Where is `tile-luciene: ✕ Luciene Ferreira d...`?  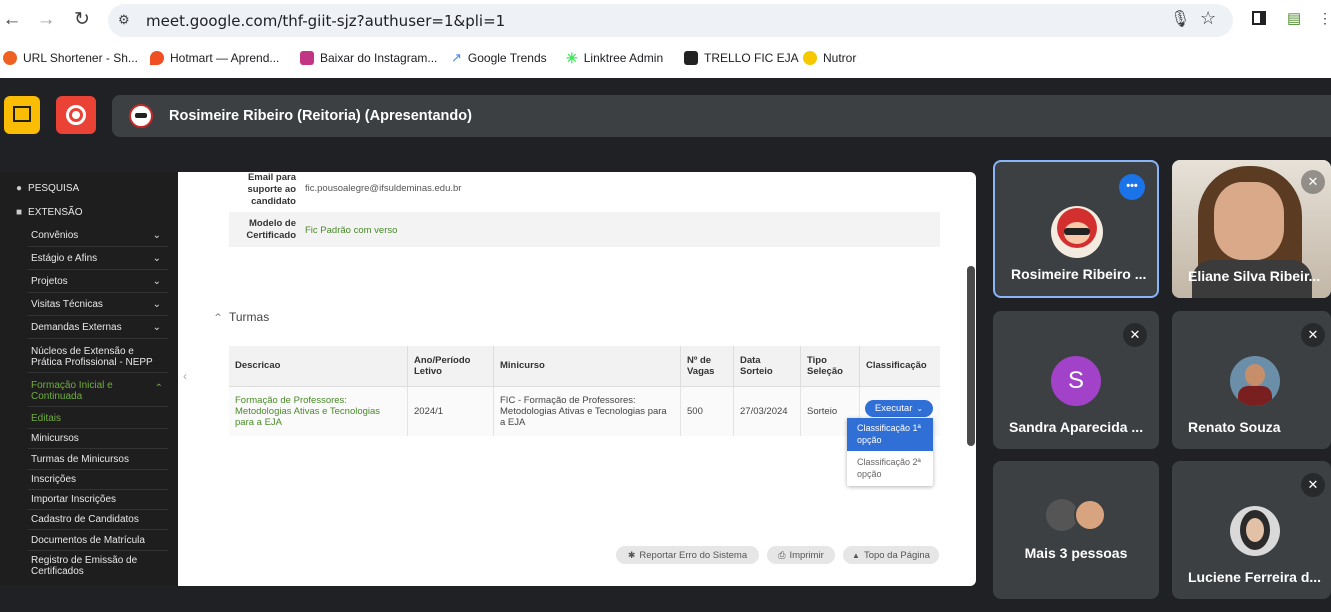
tile-luciene: ✕ Luciene Ferreira d... is located at coordinates (1251, 530).